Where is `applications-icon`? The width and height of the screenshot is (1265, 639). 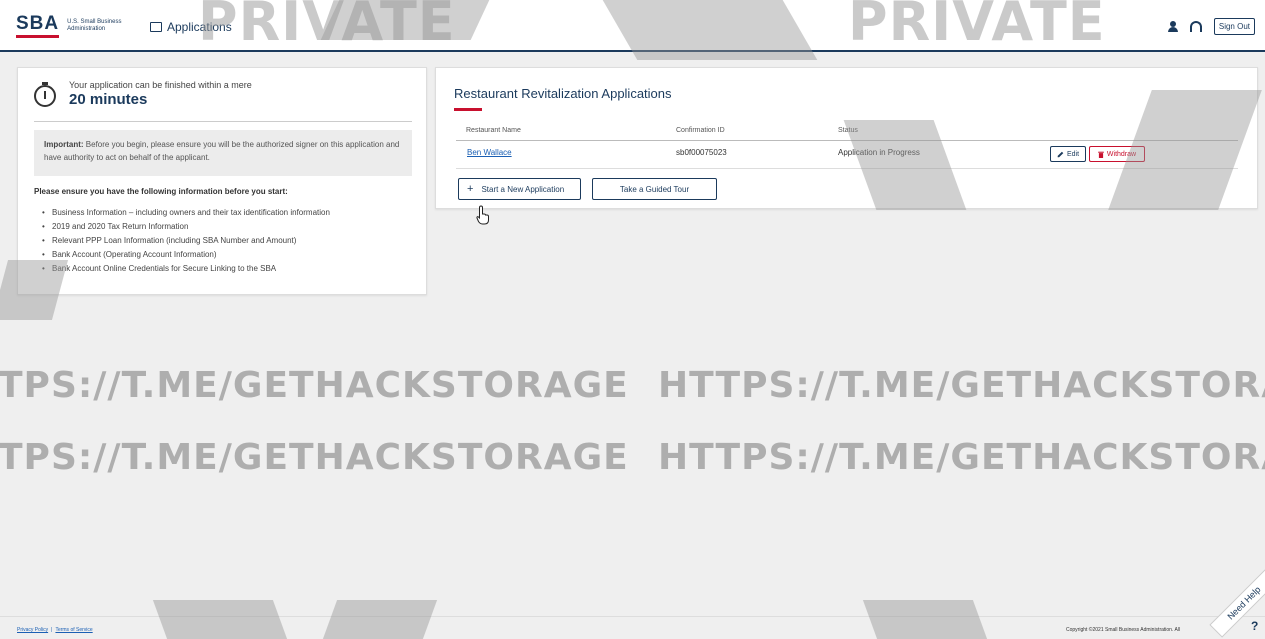 applications-icon is located at coordinates (156, 27).